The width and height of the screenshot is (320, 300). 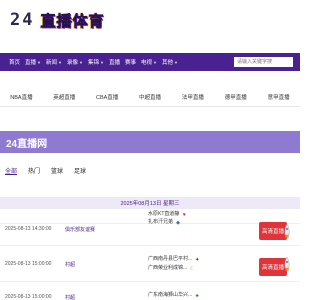 I want to click on sport-filter-tabs: 全部 热门 篮球 足球, so click(x=150, y=170).